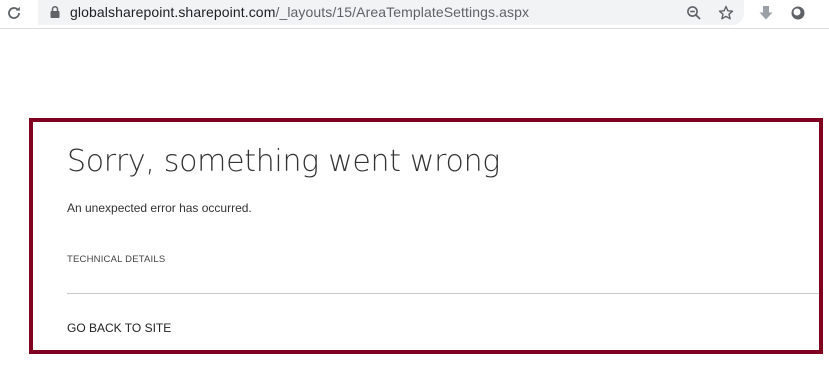 This screenshot has height=380, width=829. Describe the element at coordinates (173, 12) in the screenshot. I see `url-host: globalsharepoint.sharepoint.com` at that location.